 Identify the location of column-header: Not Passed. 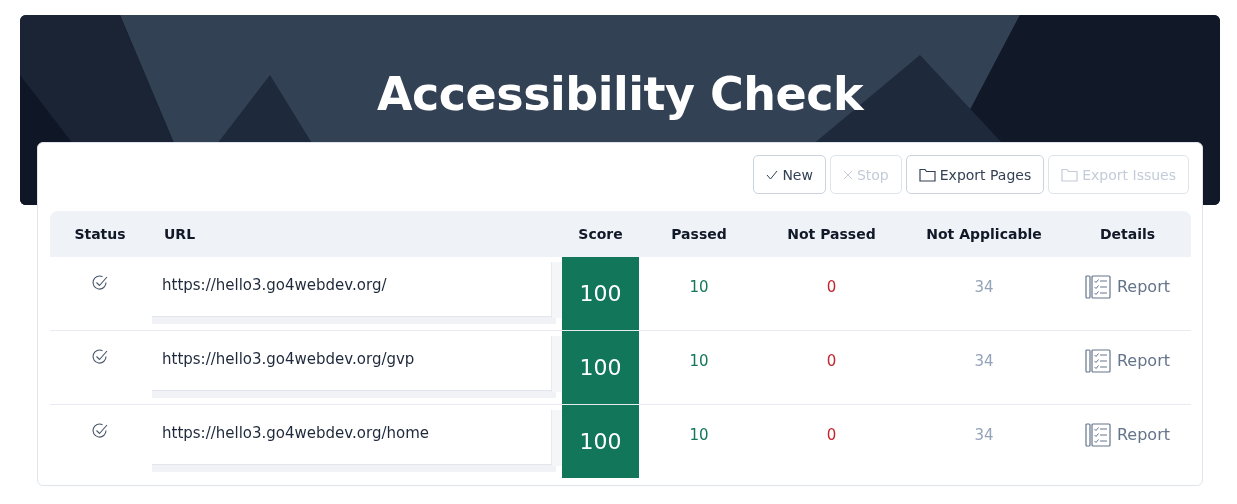
(831, 234).